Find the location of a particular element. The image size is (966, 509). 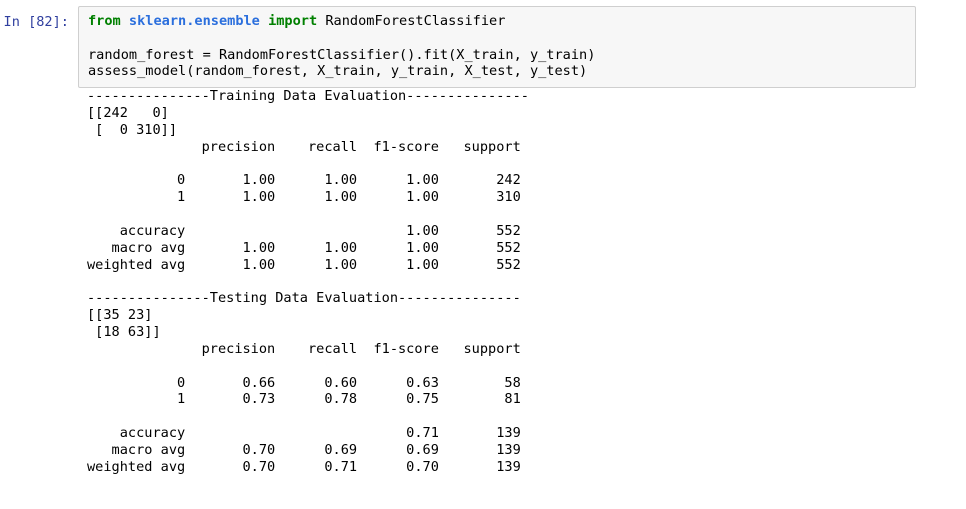

code-token-module: sklearn.ensemble is located at coordinates (194, 21).